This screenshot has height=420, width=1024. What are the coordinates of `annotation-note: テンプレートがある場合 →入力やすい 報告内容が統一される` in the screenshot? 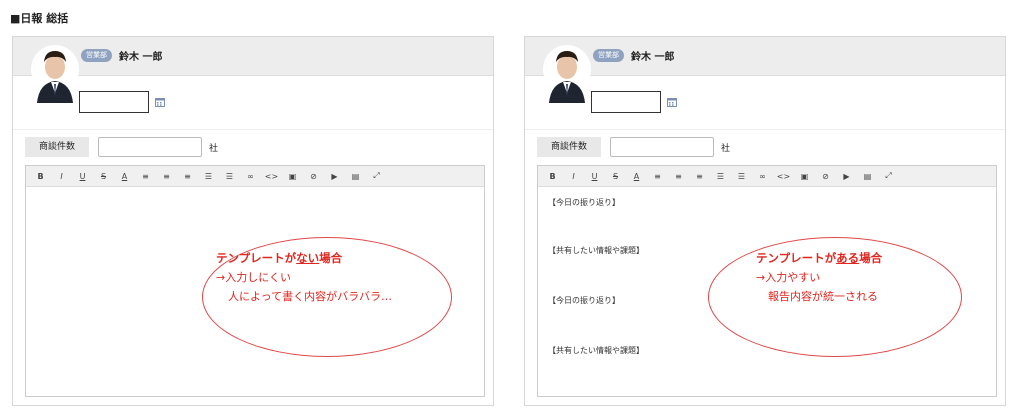 It's located at (819, 277).